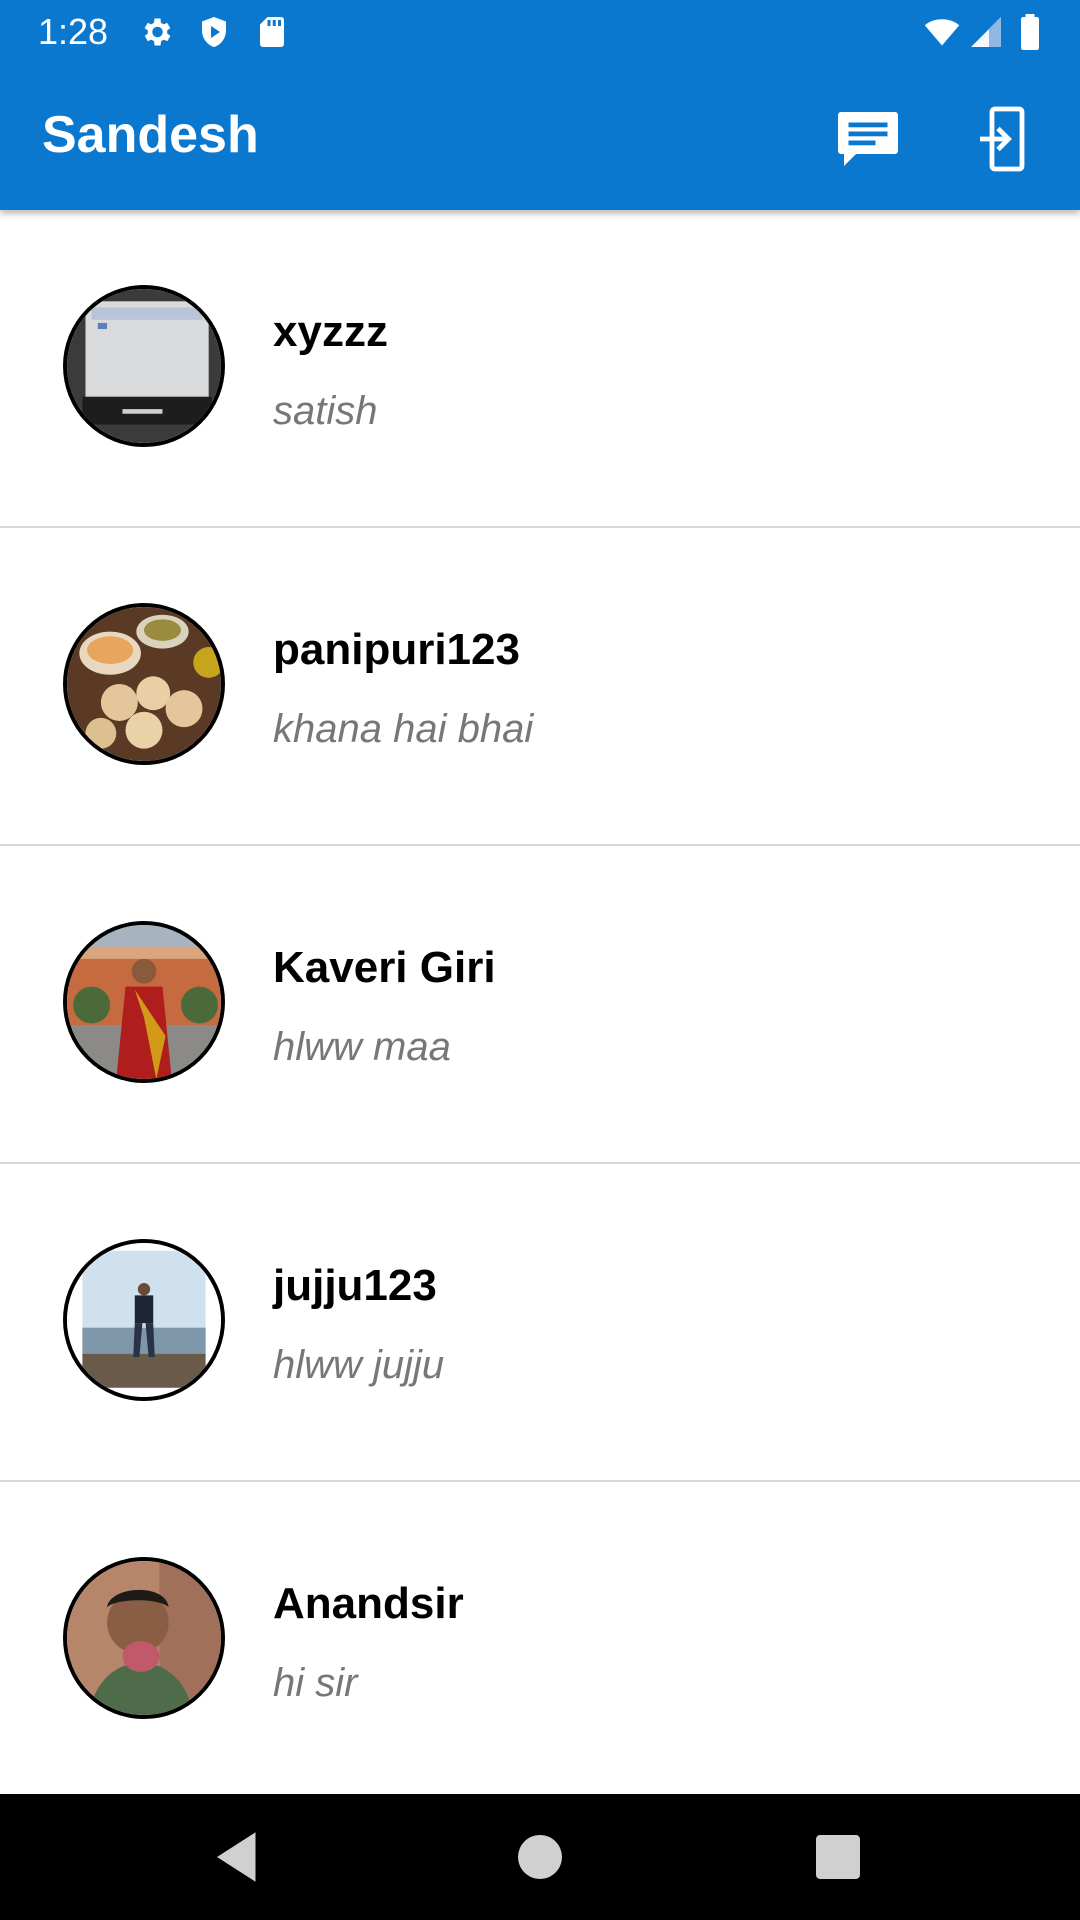 This screenshot has width=1080, height=1920. I want to click on settings-icon, so click(156, 32).